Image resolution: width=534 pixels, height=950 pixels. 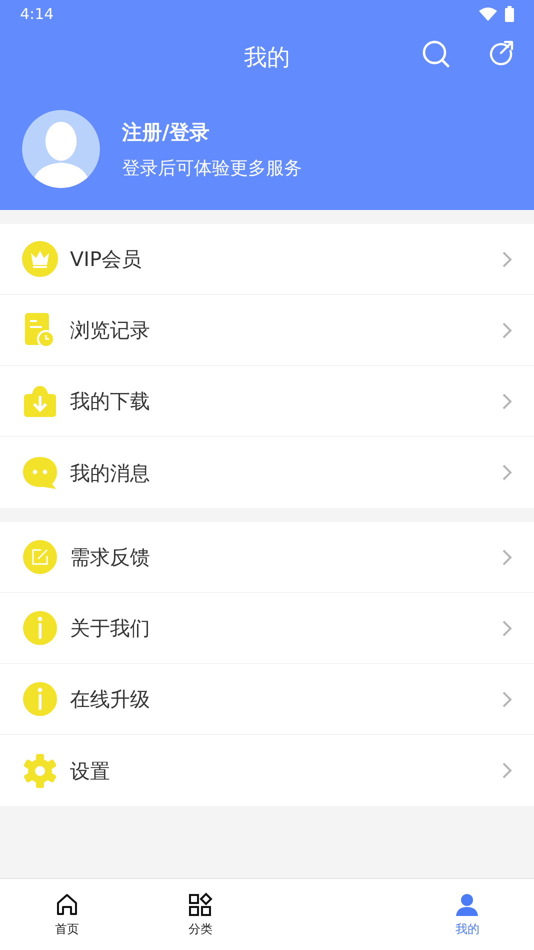 What do you see at coordinates (267, 770) in the screenshot?
I see `menu-item: 设置` at bounding box center [267, 770].